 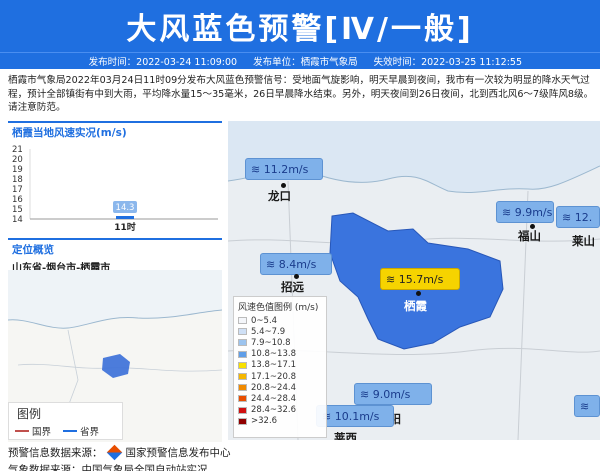 What do you see at coordinates (280, 320) in the screenshot?
I see `legend-row: 0~5.4` at bounding box center [280, 320].